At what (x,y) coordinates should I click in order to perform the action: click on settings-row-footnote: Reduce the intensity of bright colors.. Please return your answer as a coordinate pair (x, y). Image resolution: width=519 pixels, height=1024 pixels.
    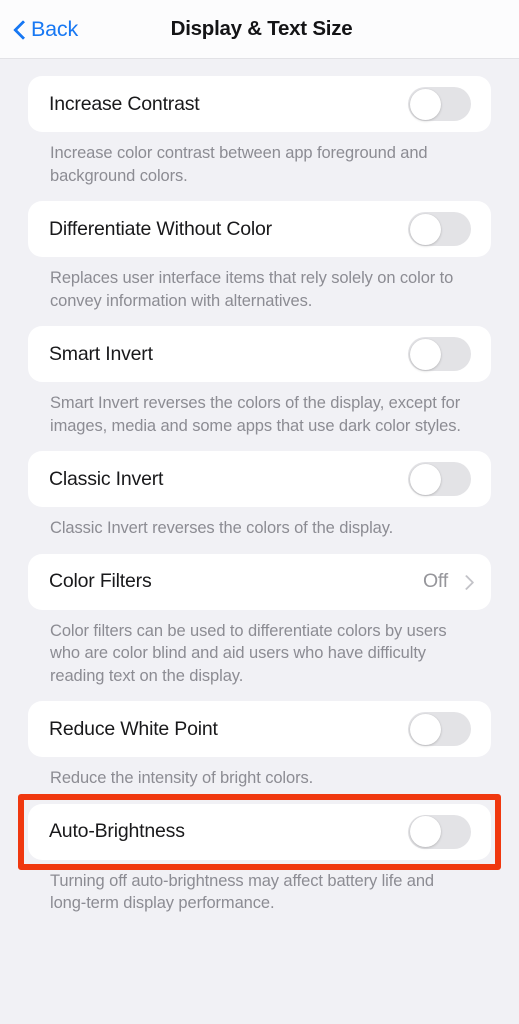
    Looking at the image, I should click on (182, 778).